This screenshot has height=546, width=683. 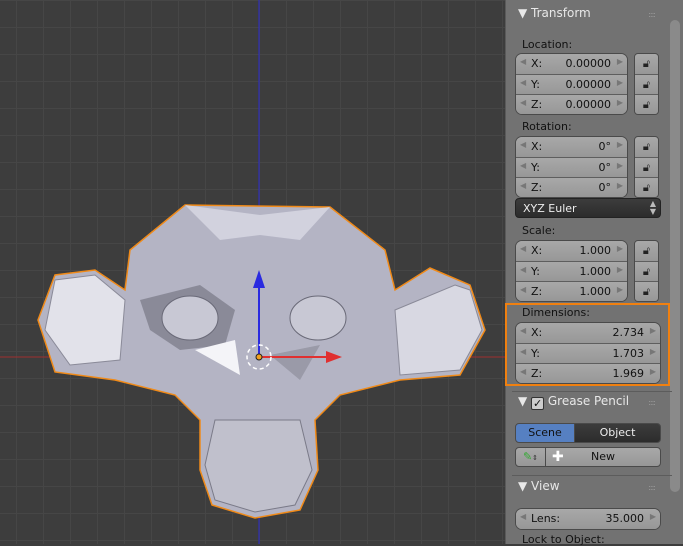 I want to click on rotation-x-field: ◀ X: 0° ▶, so click(x=571, y=147).